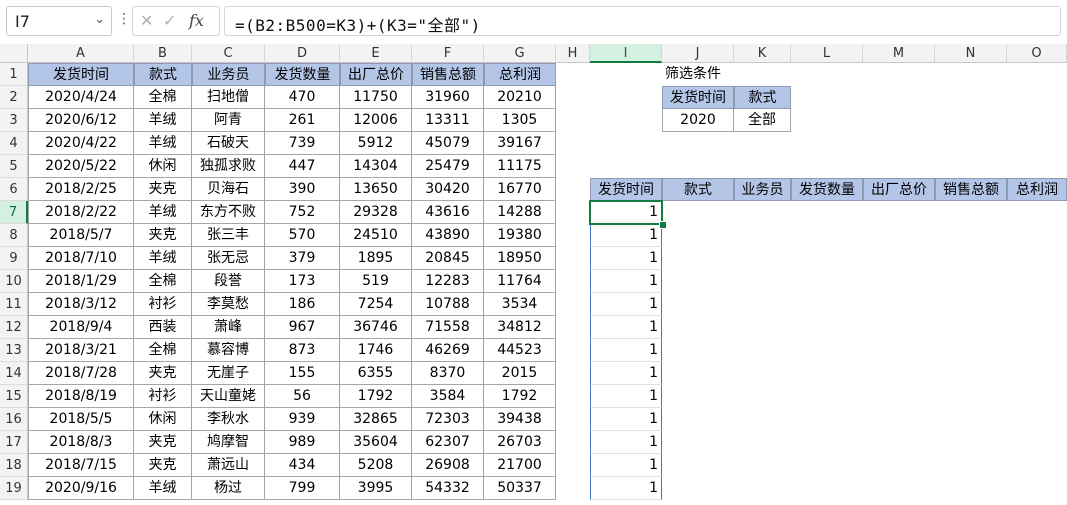 Image resolution: width=1067 pixels, height=505 pixels. I want to click on table-cell: 799, so click(302, 488).